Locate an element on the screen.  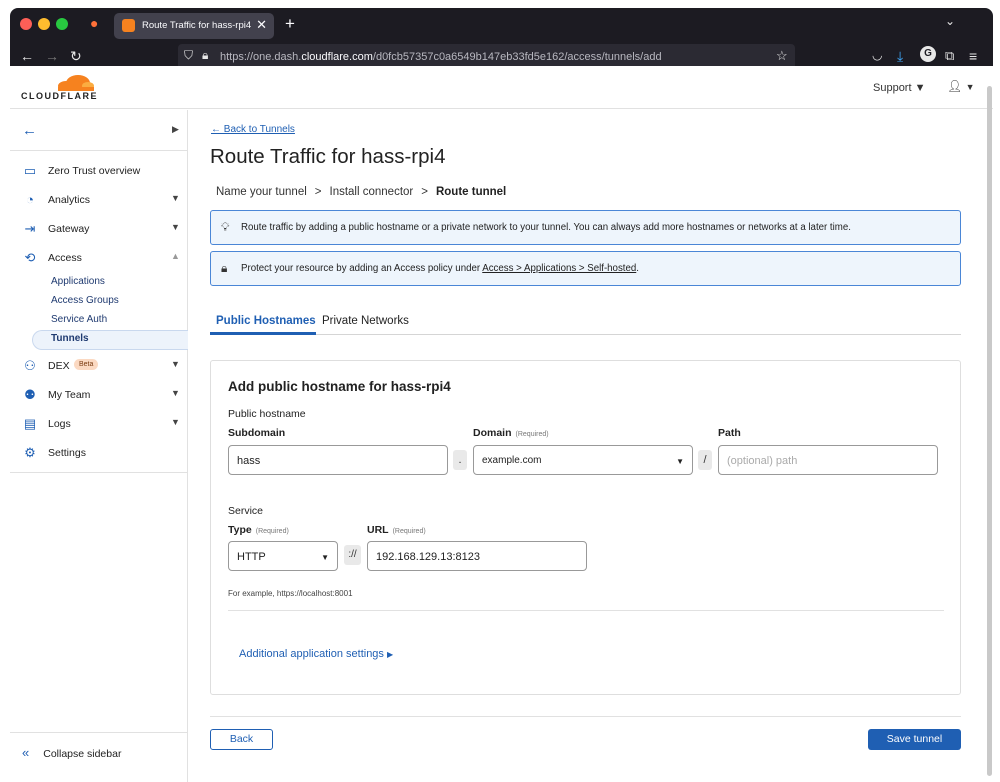
download-icon: ⤓ is located at coordinates (900, 56).